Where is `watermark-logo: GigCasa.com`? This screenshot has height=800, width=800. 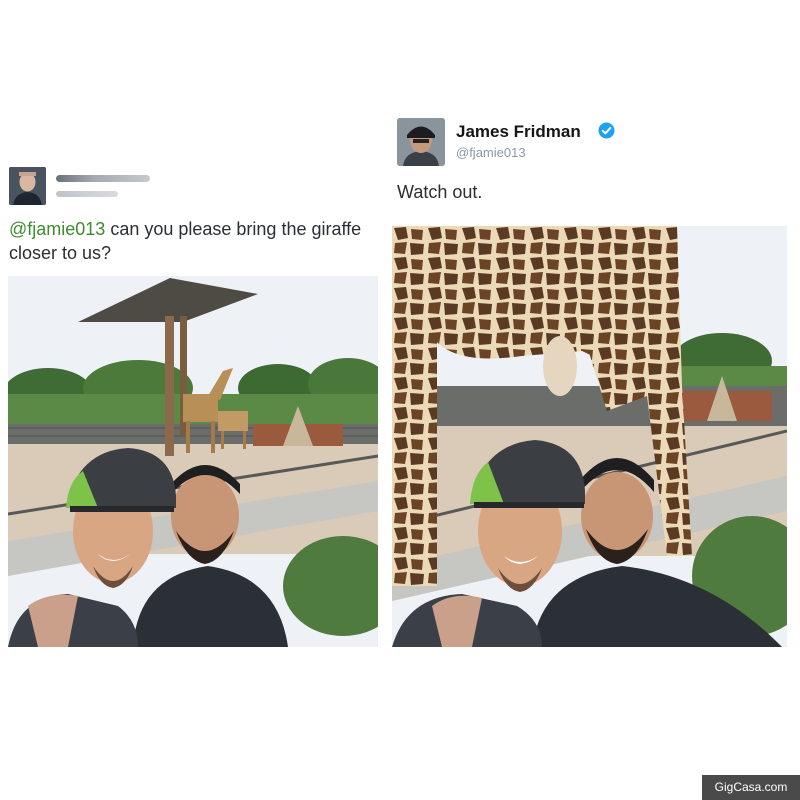
watermark-logo: GigCasa.com is located at coordinates (751, 787).